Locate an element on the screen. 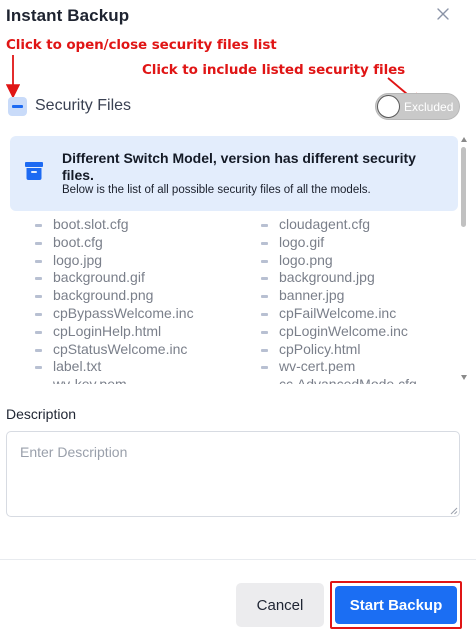 The height and width of the screenshot is (631, 476). file-name: boot.cfg is located at coordinates (78, 241).